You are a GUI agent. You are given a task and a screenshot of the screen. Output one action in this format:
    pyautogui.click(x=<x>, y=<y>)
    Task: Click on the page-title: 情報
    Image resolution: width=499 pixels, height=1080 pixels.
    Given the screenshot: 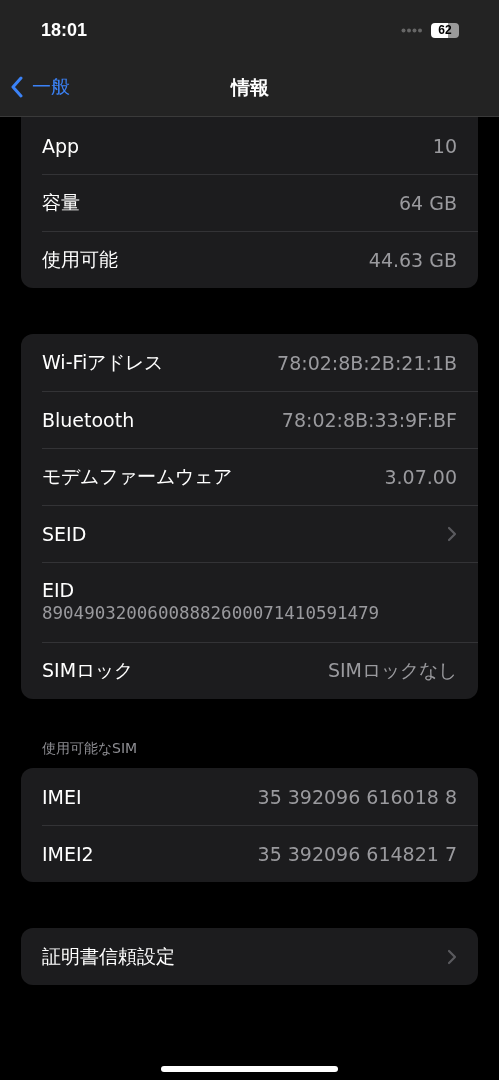 What is the action you would take?
    pyautogui.click(x=249, y=87)
    